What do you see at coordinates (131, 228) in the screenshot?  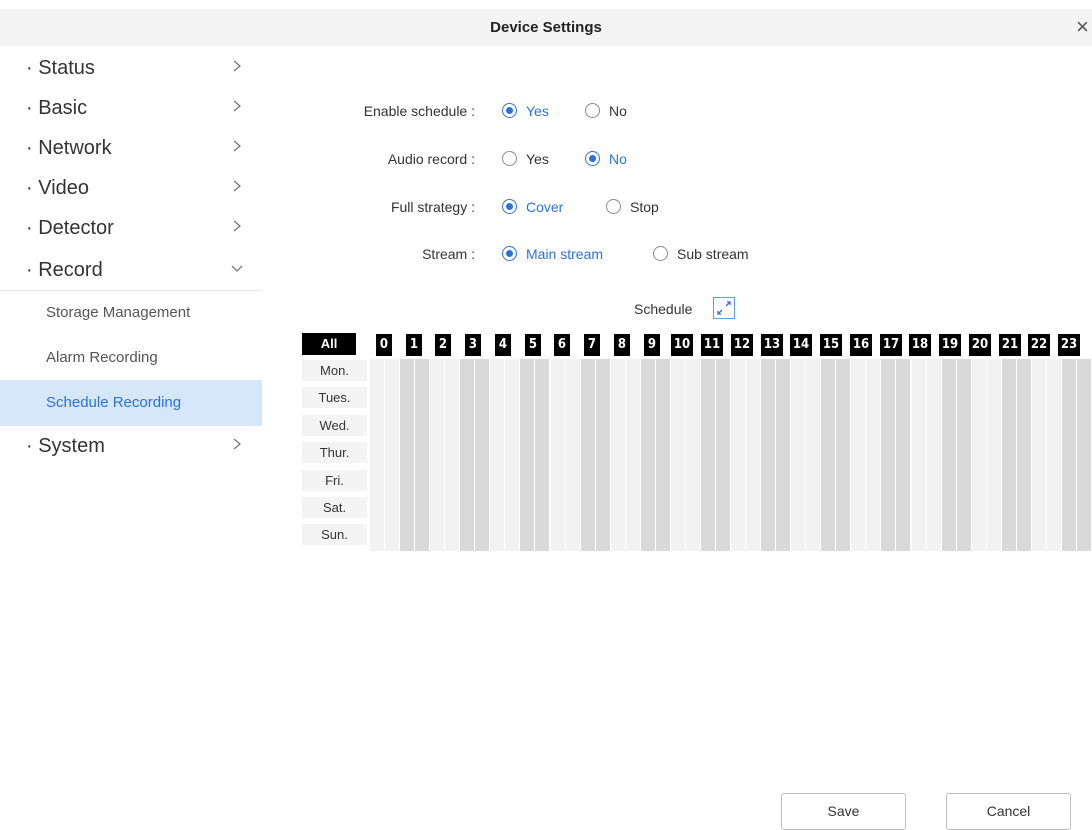 I see `sidebar-item-detector: · Detector` at bounding box center [131, 228].